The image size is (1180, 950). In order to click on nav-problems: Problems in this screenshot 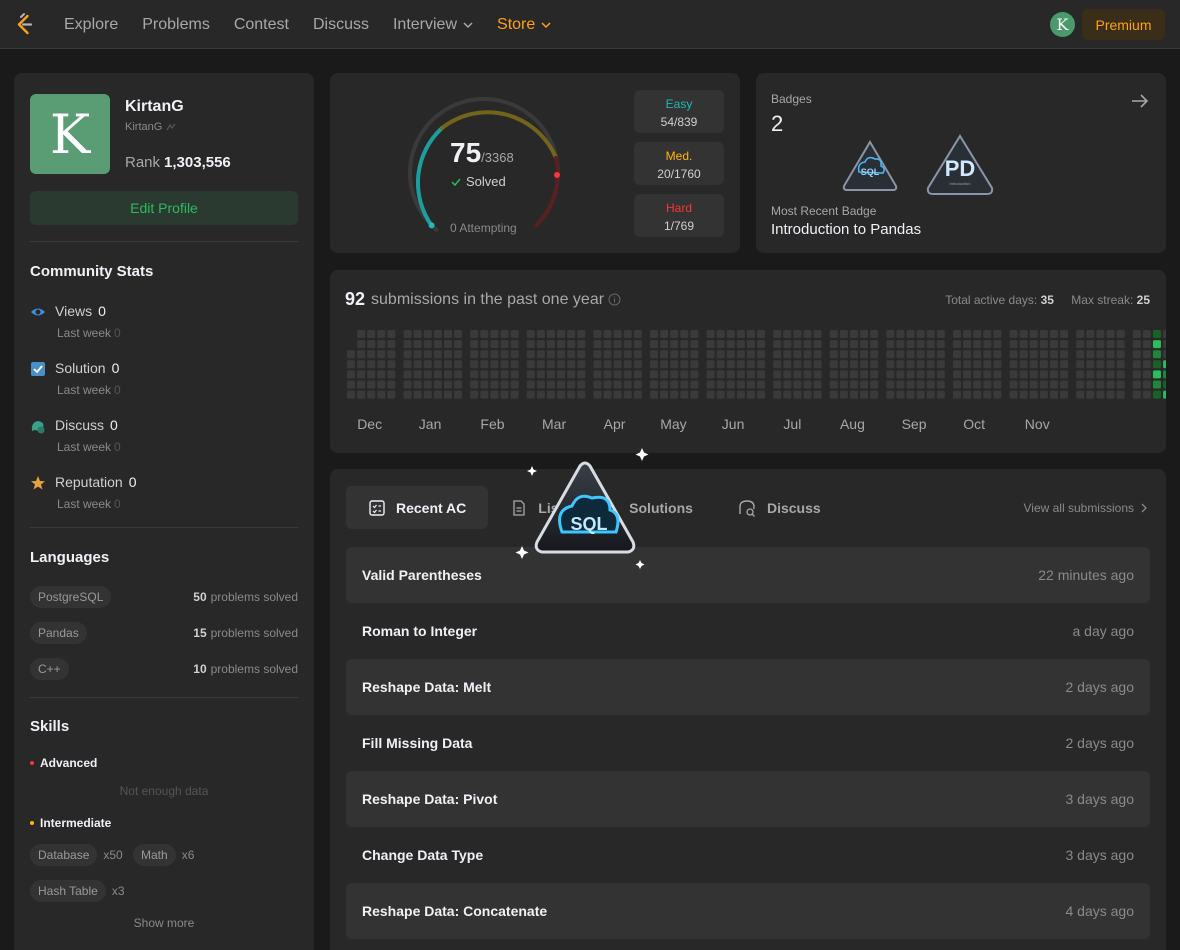, I will do `click(176, 25)`.